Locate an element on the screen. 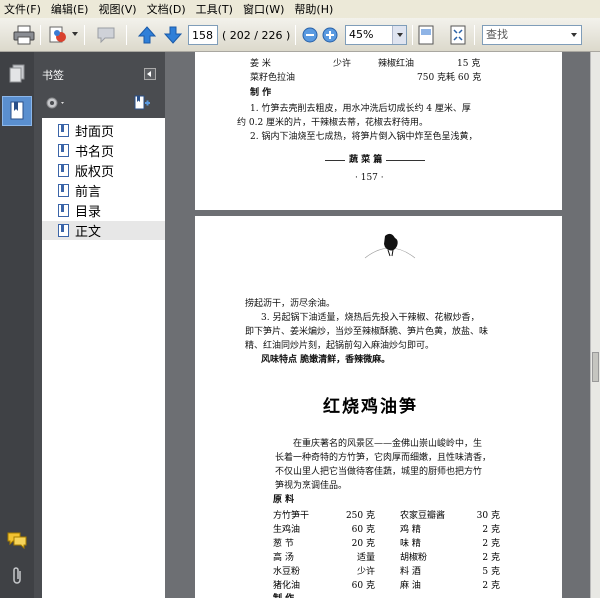  recipe-title: 红烧鸡油笋 is located at coordinates (370, 407).